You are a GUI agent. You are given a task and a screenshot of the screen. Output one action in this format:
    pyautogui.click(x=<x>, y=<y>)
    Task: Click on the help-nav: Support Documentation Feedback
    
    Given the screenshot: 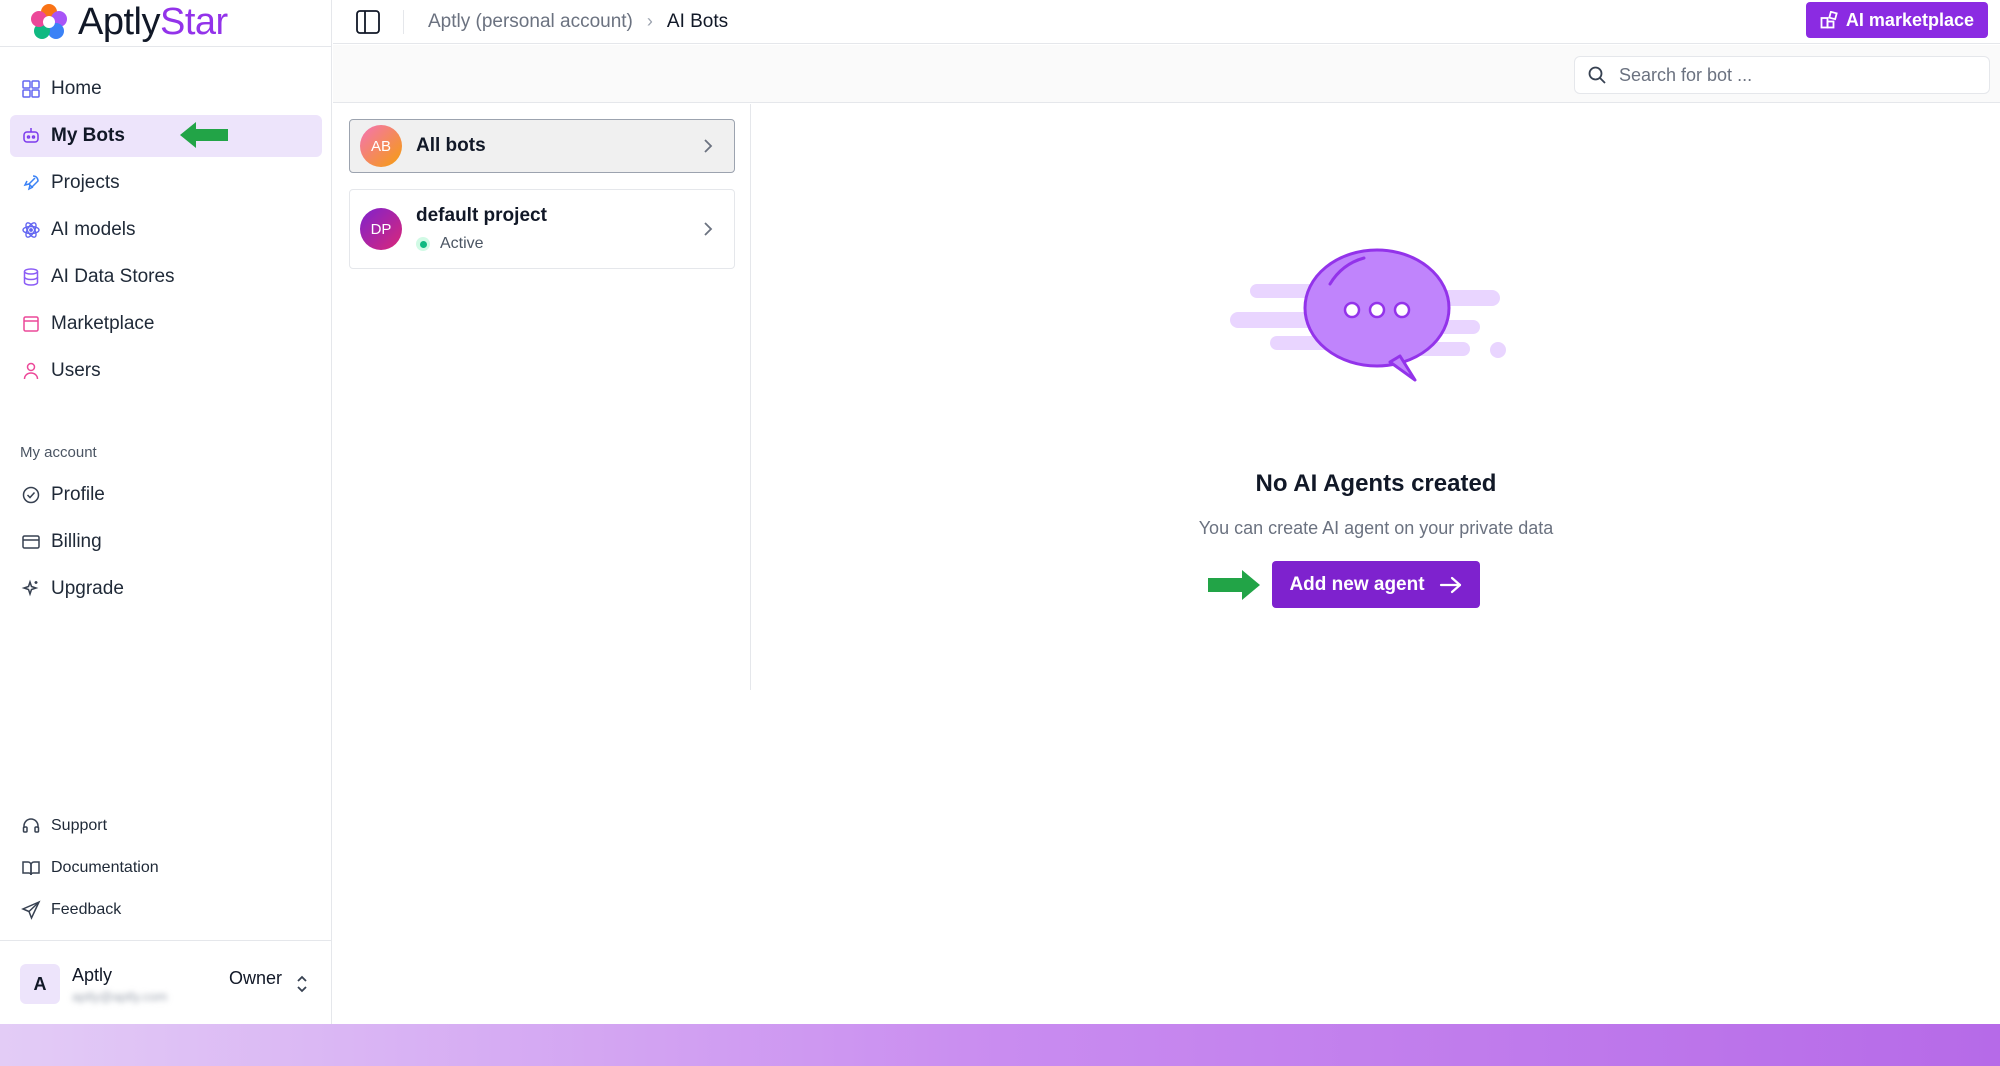 What is the action you would take?
    pyautogui.click(x=166, y=871)
    